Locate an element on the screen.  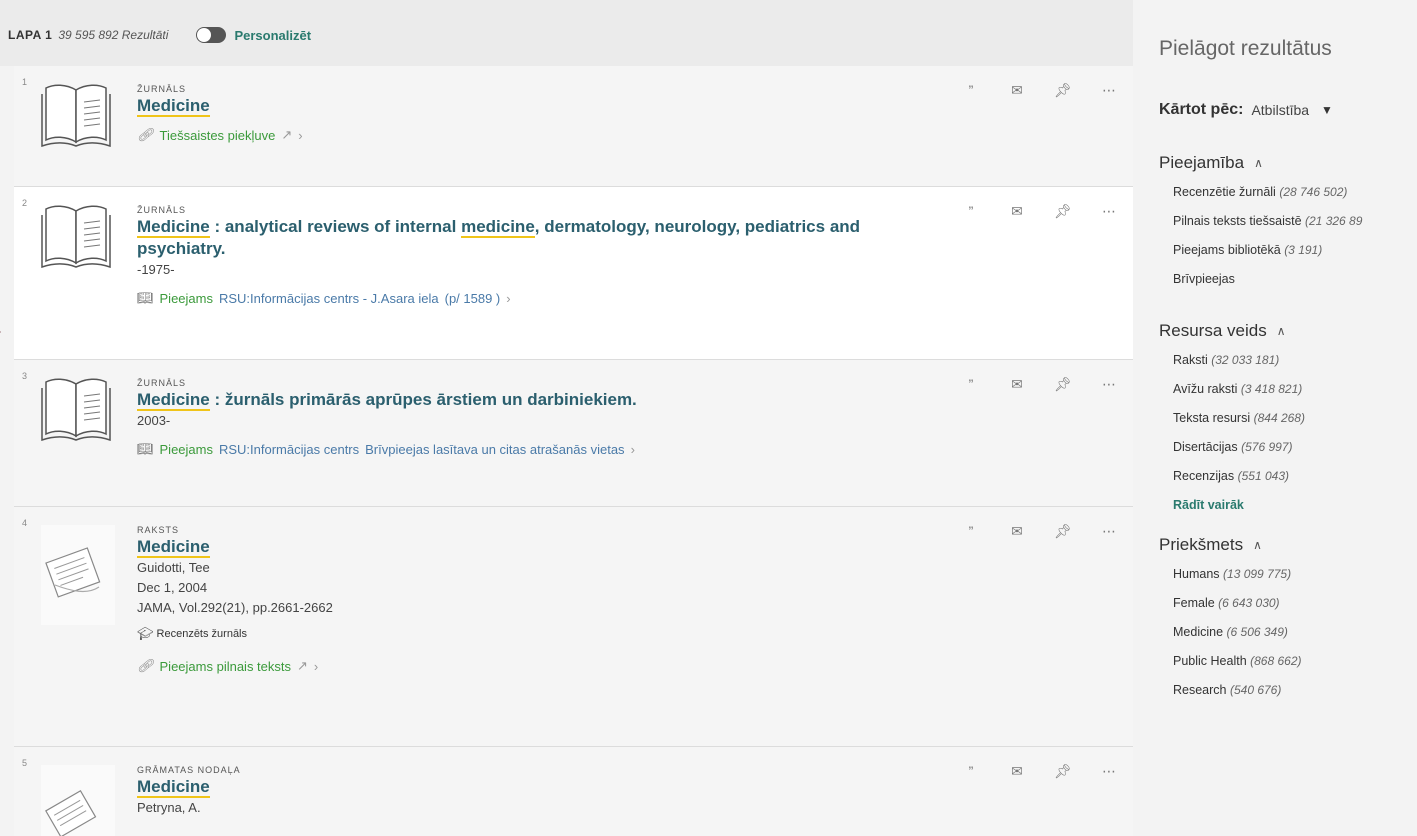
sort-control: Kārtot pēc: Atbilstība ▼ is located at coordinates (1288, 110).